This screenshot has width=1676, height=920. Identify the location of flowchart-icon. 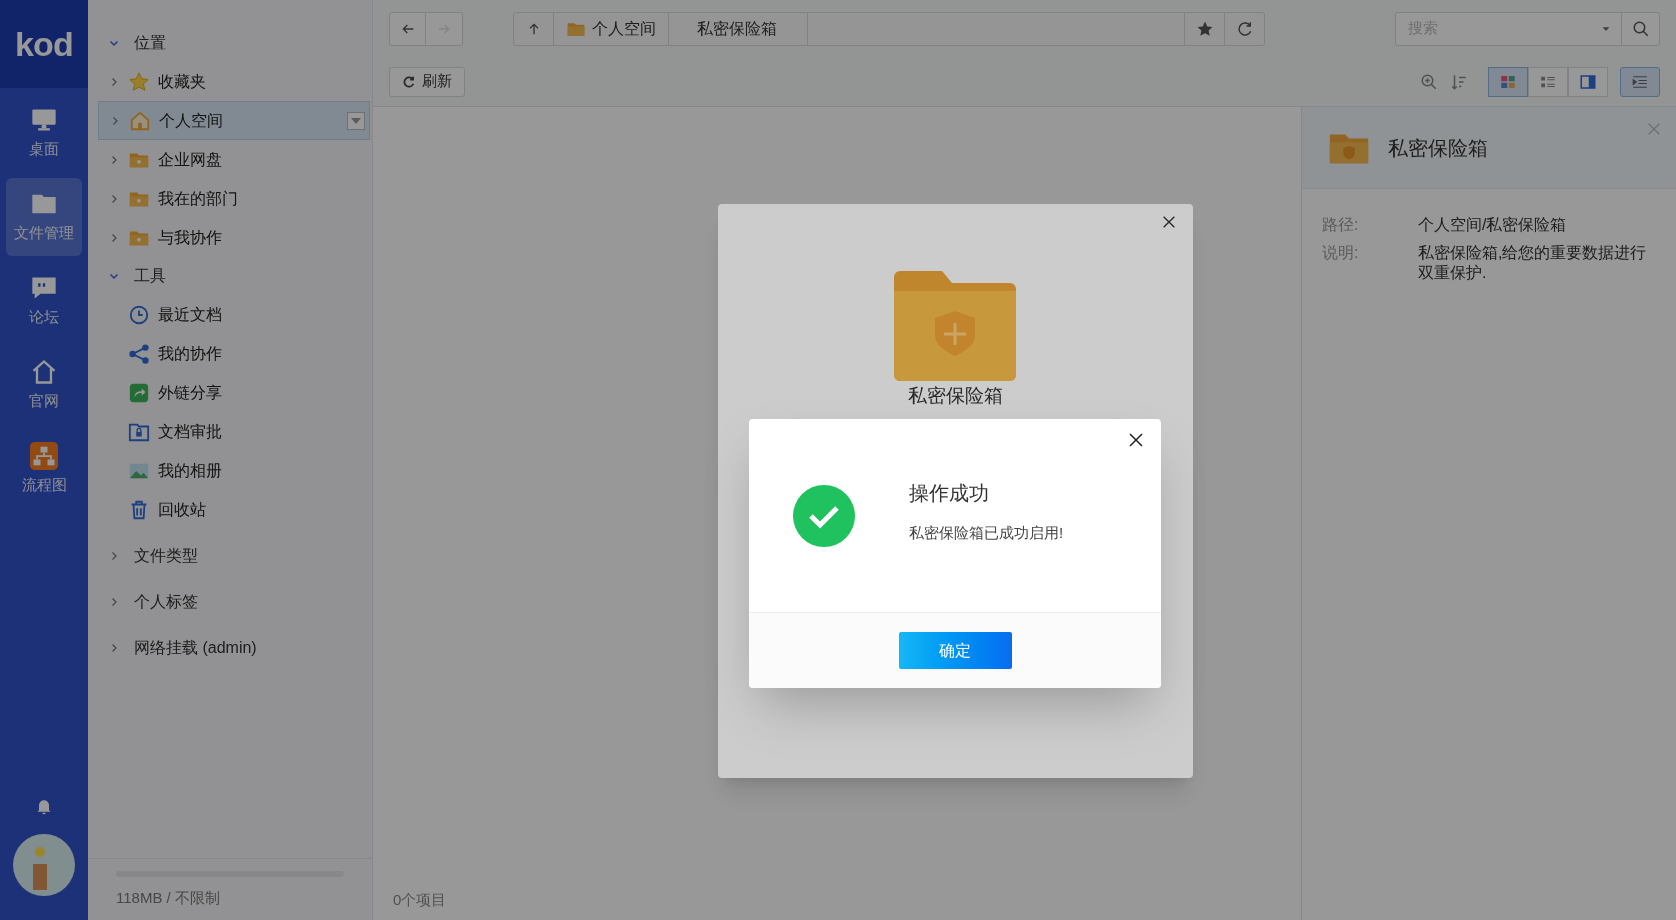
(44, 455).